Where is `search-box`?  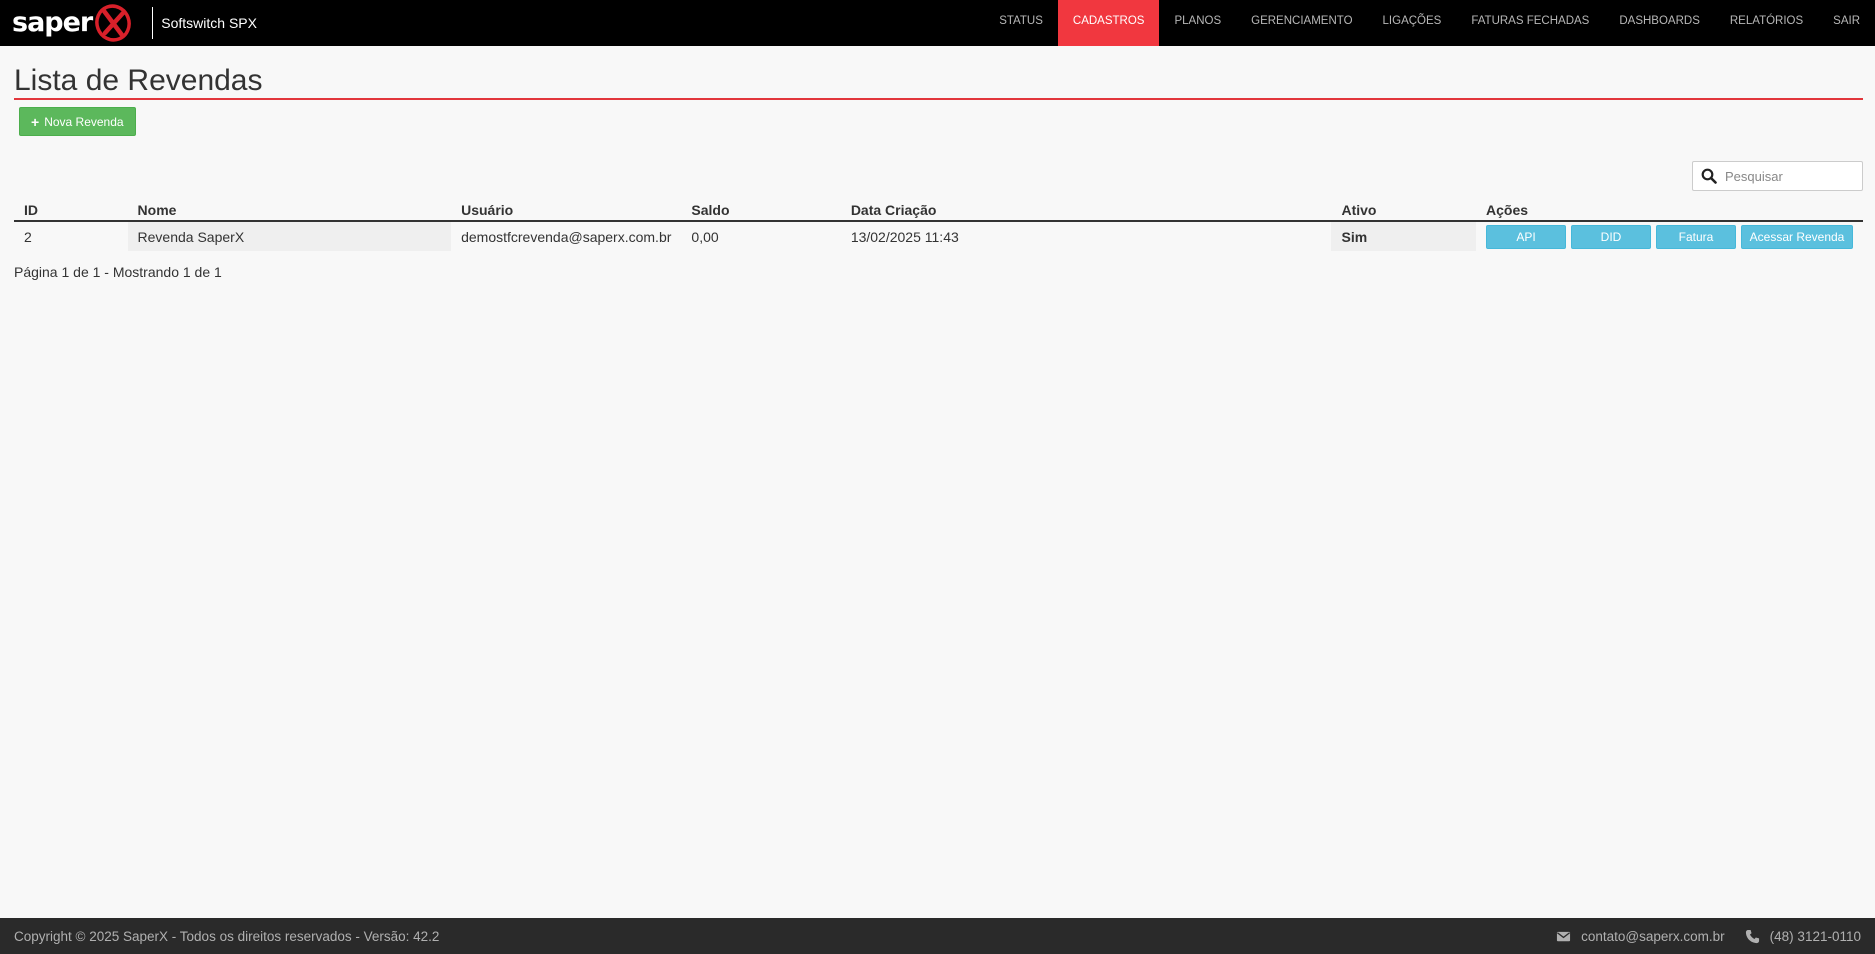 search-box is located at coordinates (1777, 176).